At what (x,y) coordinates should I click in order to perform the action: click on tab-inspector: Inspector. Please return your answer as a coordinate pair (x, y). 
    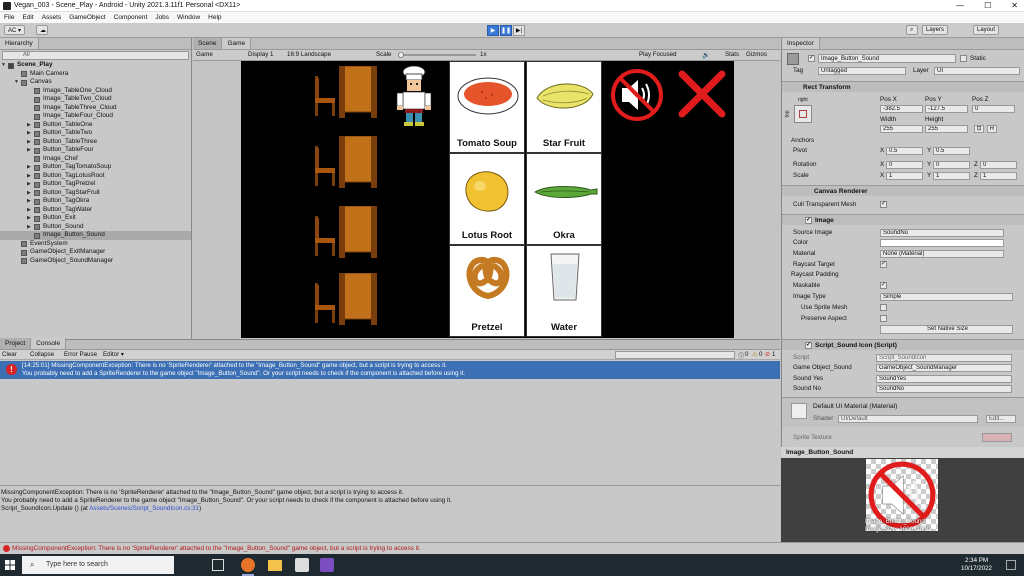
    Looking at the image, I should click on (801, 43).